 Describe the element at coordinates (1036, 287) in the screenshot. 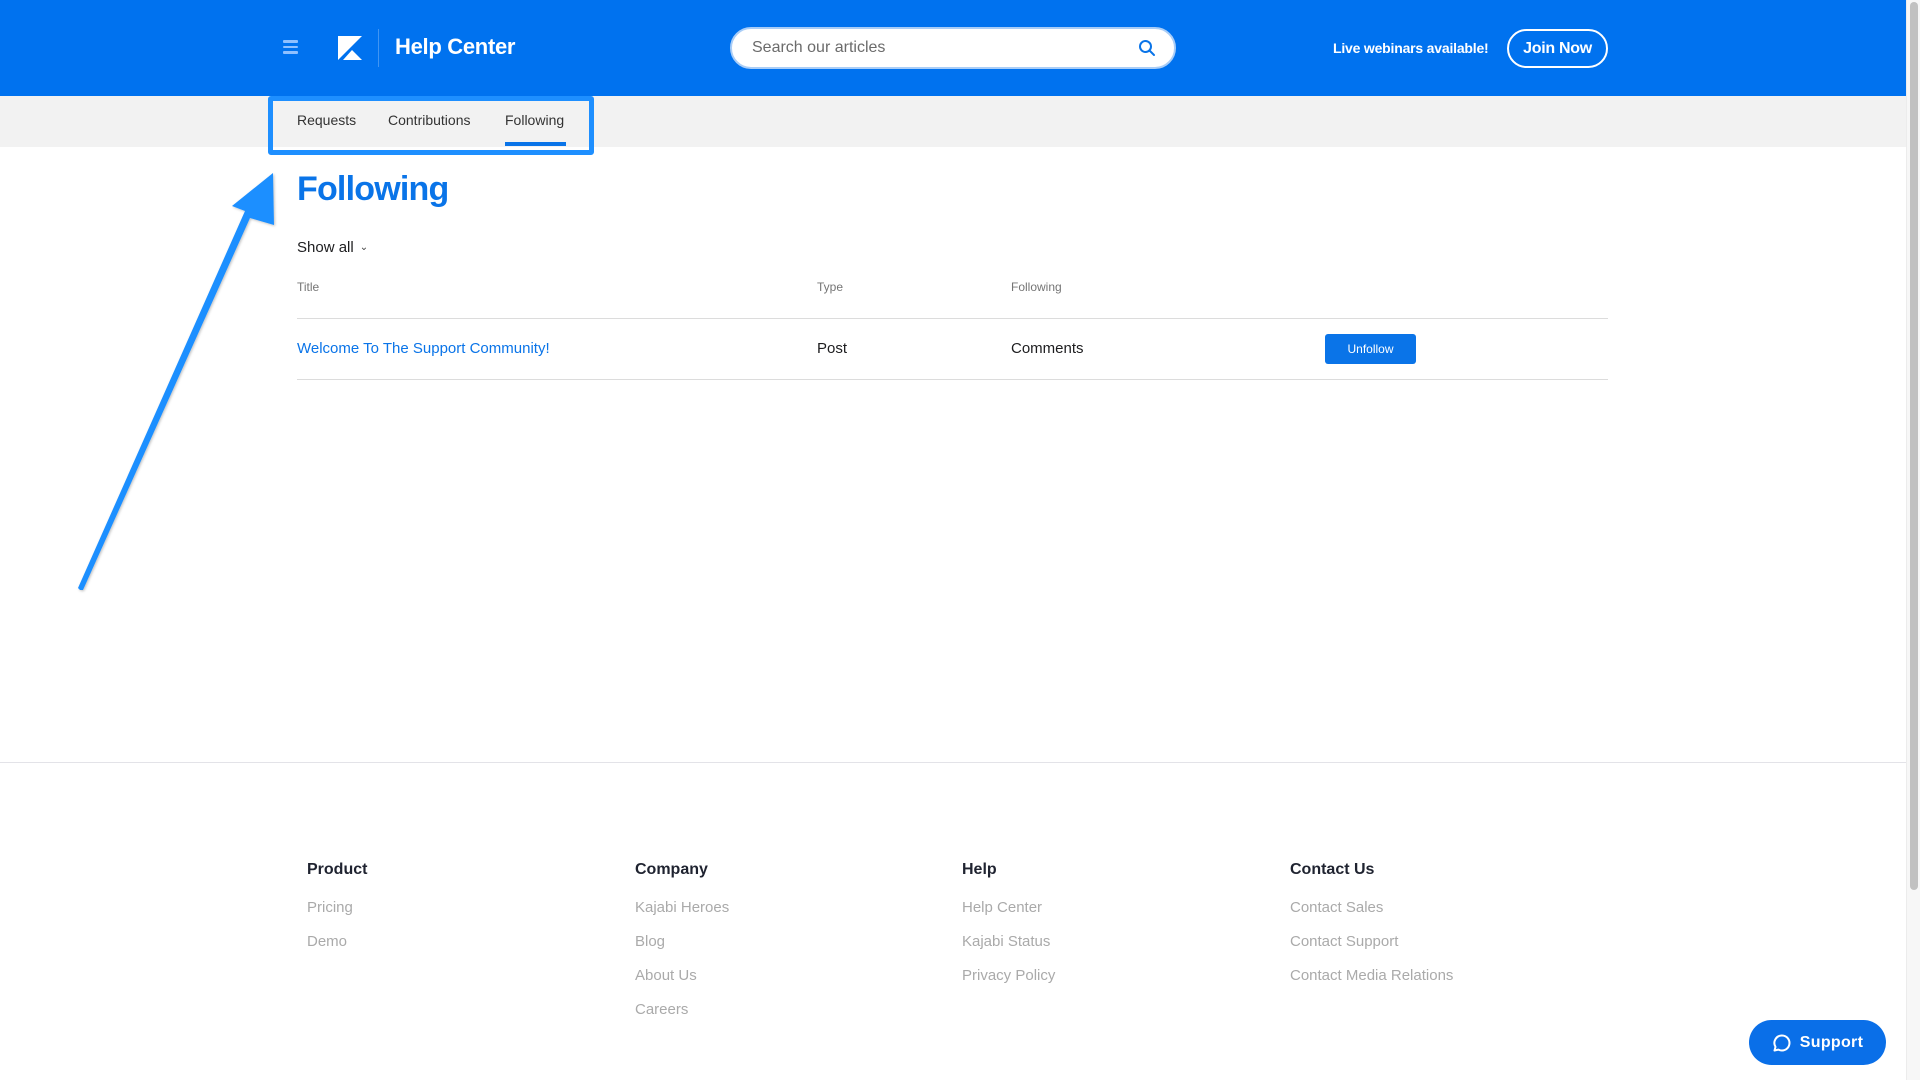

I see `column-header-following: Following` at that location.